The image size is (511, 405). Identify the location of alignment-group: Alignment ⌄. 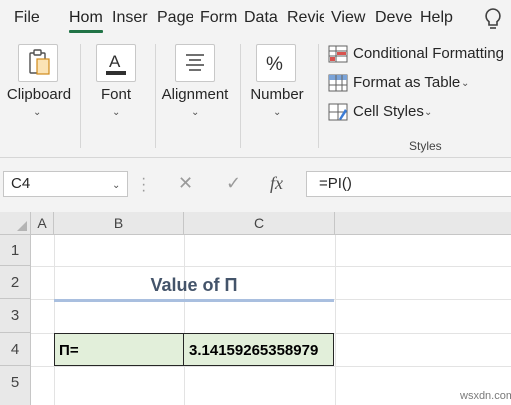
(196, 95).